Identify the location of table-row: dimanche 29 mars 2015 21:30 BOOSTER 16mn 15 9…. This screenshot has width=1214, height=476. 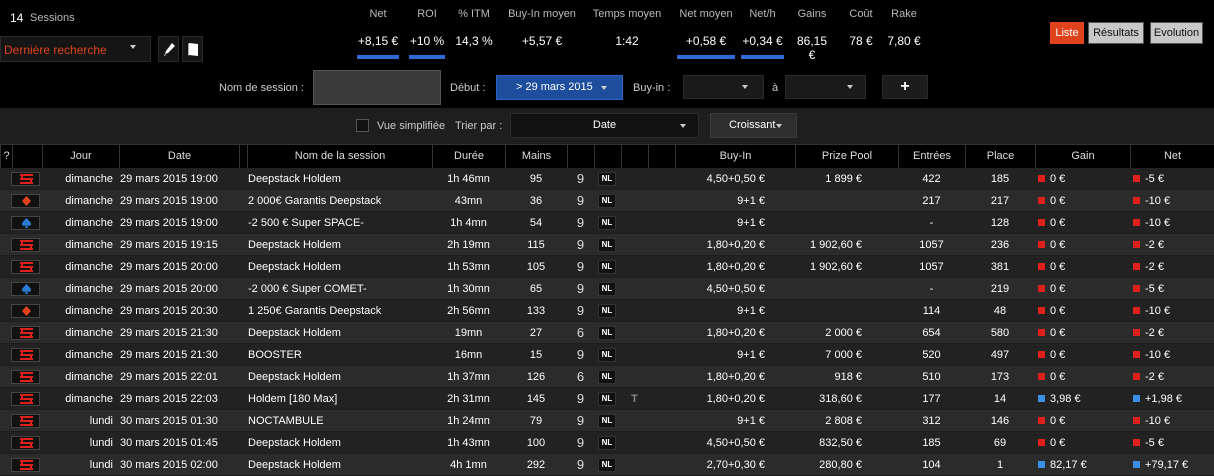
(607, 355).